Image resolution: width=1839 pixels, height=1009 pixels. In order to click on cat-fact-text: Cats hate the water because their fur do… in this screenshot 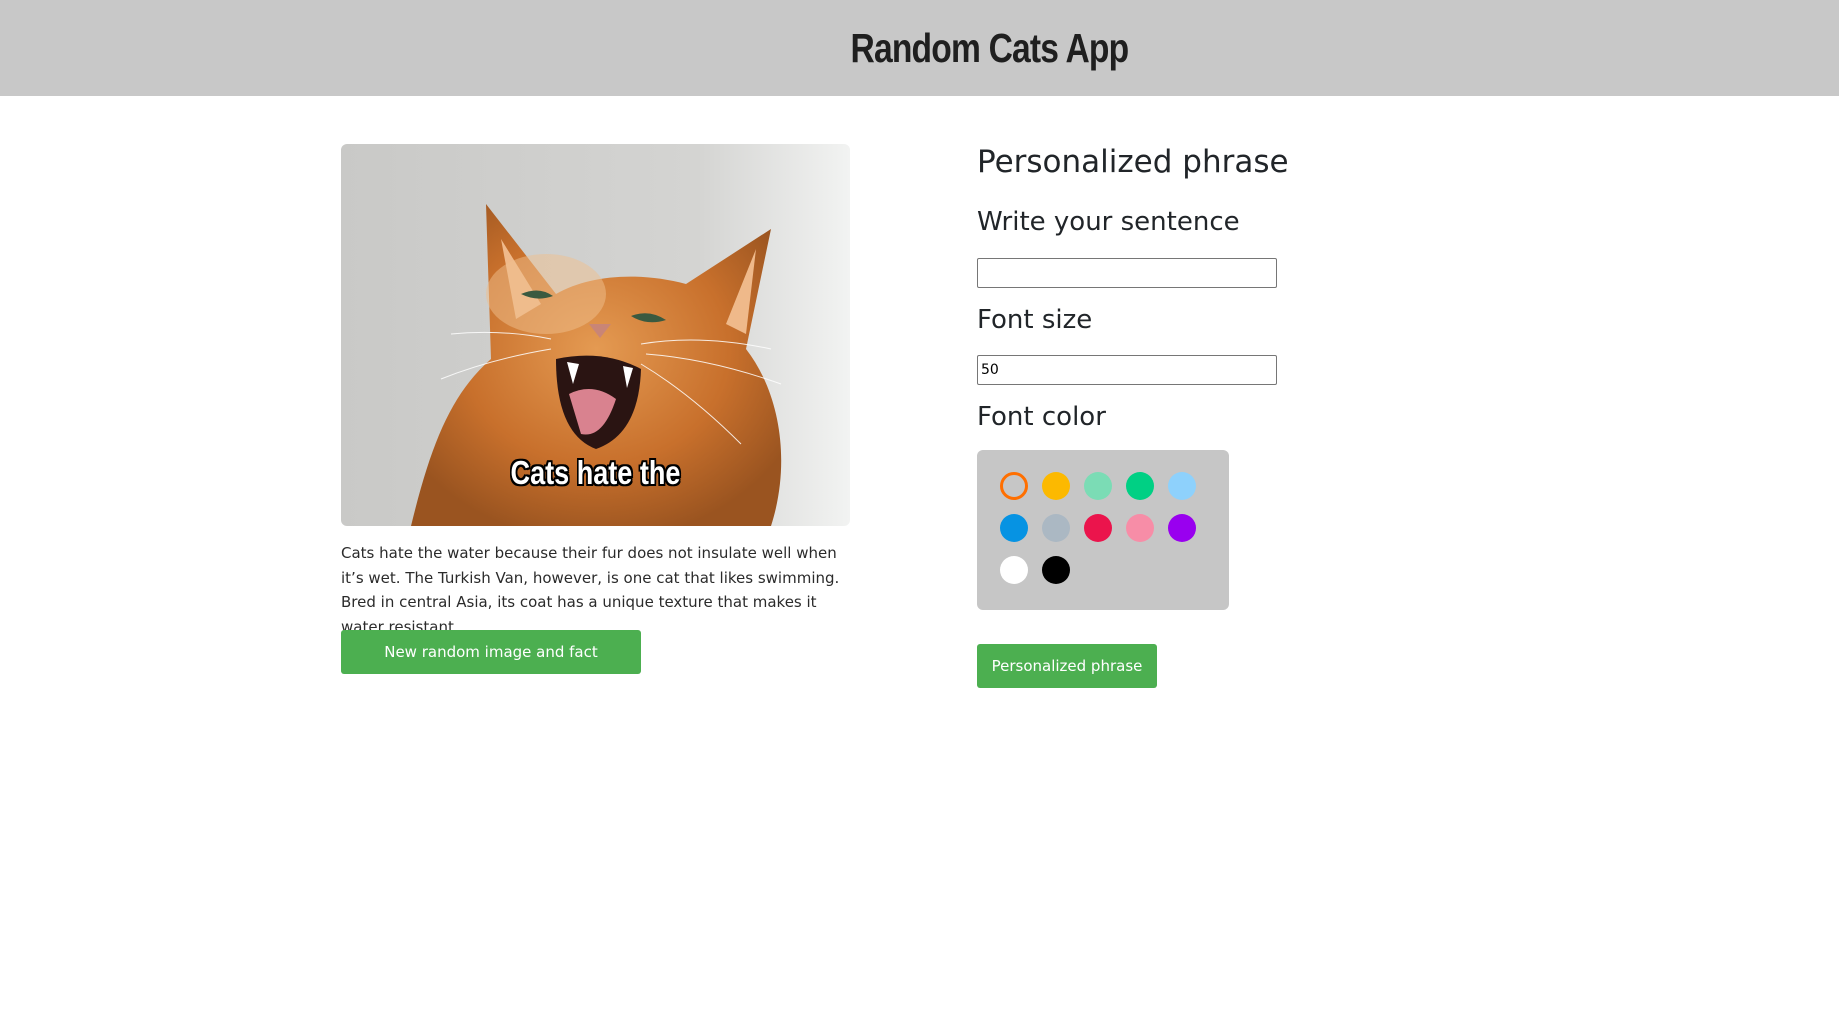, I will do `click(590, 590)`.